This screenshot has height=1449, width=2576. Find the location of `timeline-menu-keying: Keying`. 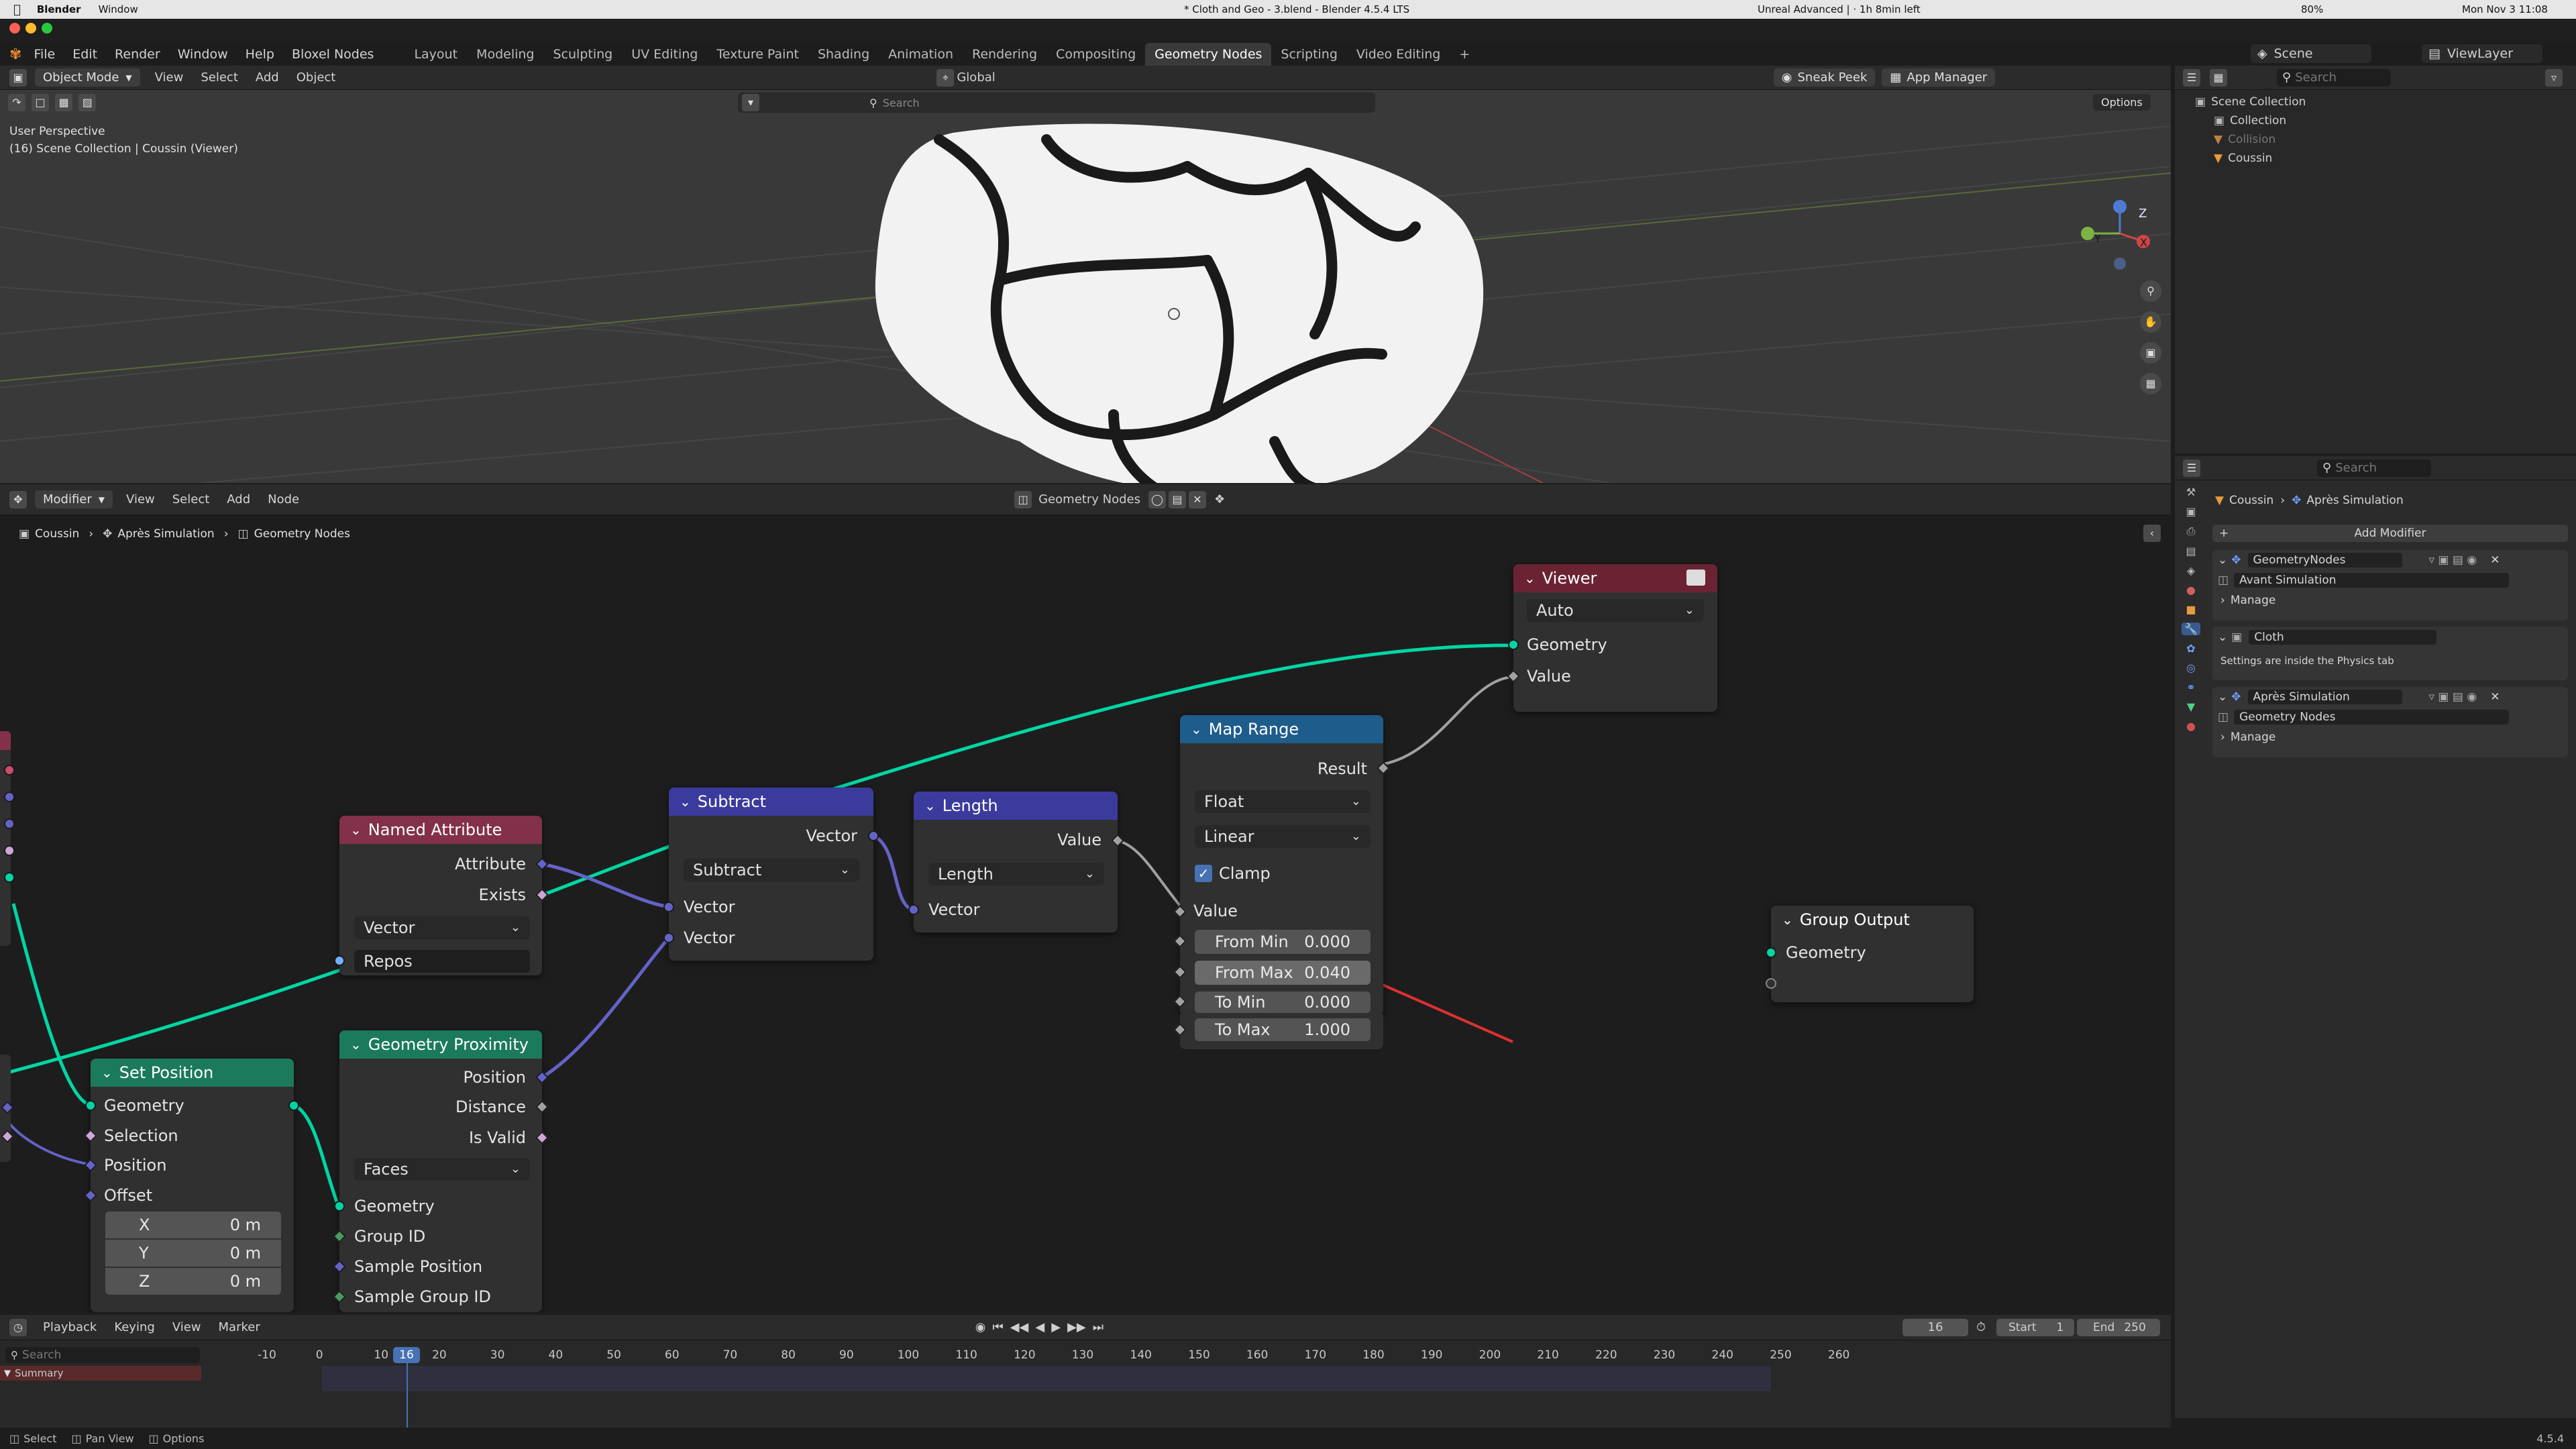

timeline-menu-keying: Keying is located at coordinates (134, 1327).